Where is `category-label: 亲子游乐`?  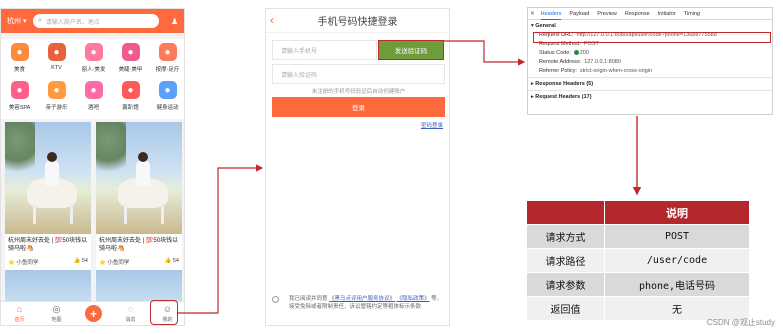
category-label: 亲子游乐 is located at coordinates (56, 108).